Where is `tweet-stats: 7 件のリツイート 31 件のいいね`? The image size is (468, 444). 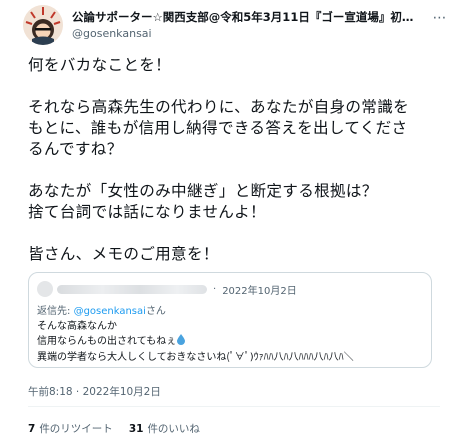 tweet-stats: 7 件のリツイート 31 件のいいね is located at coordinates (122, 428).